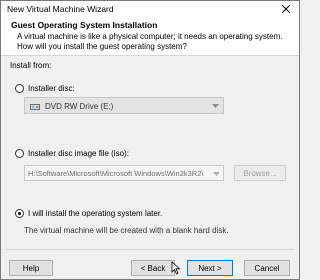 This screenshot has height=280, width=320. I want to click on footer-divider, so click(150, 249).